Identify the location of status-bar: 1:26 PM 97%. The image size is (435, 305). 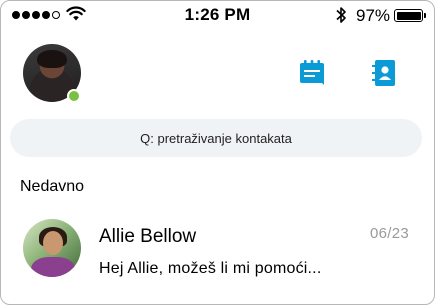
(217, 16).